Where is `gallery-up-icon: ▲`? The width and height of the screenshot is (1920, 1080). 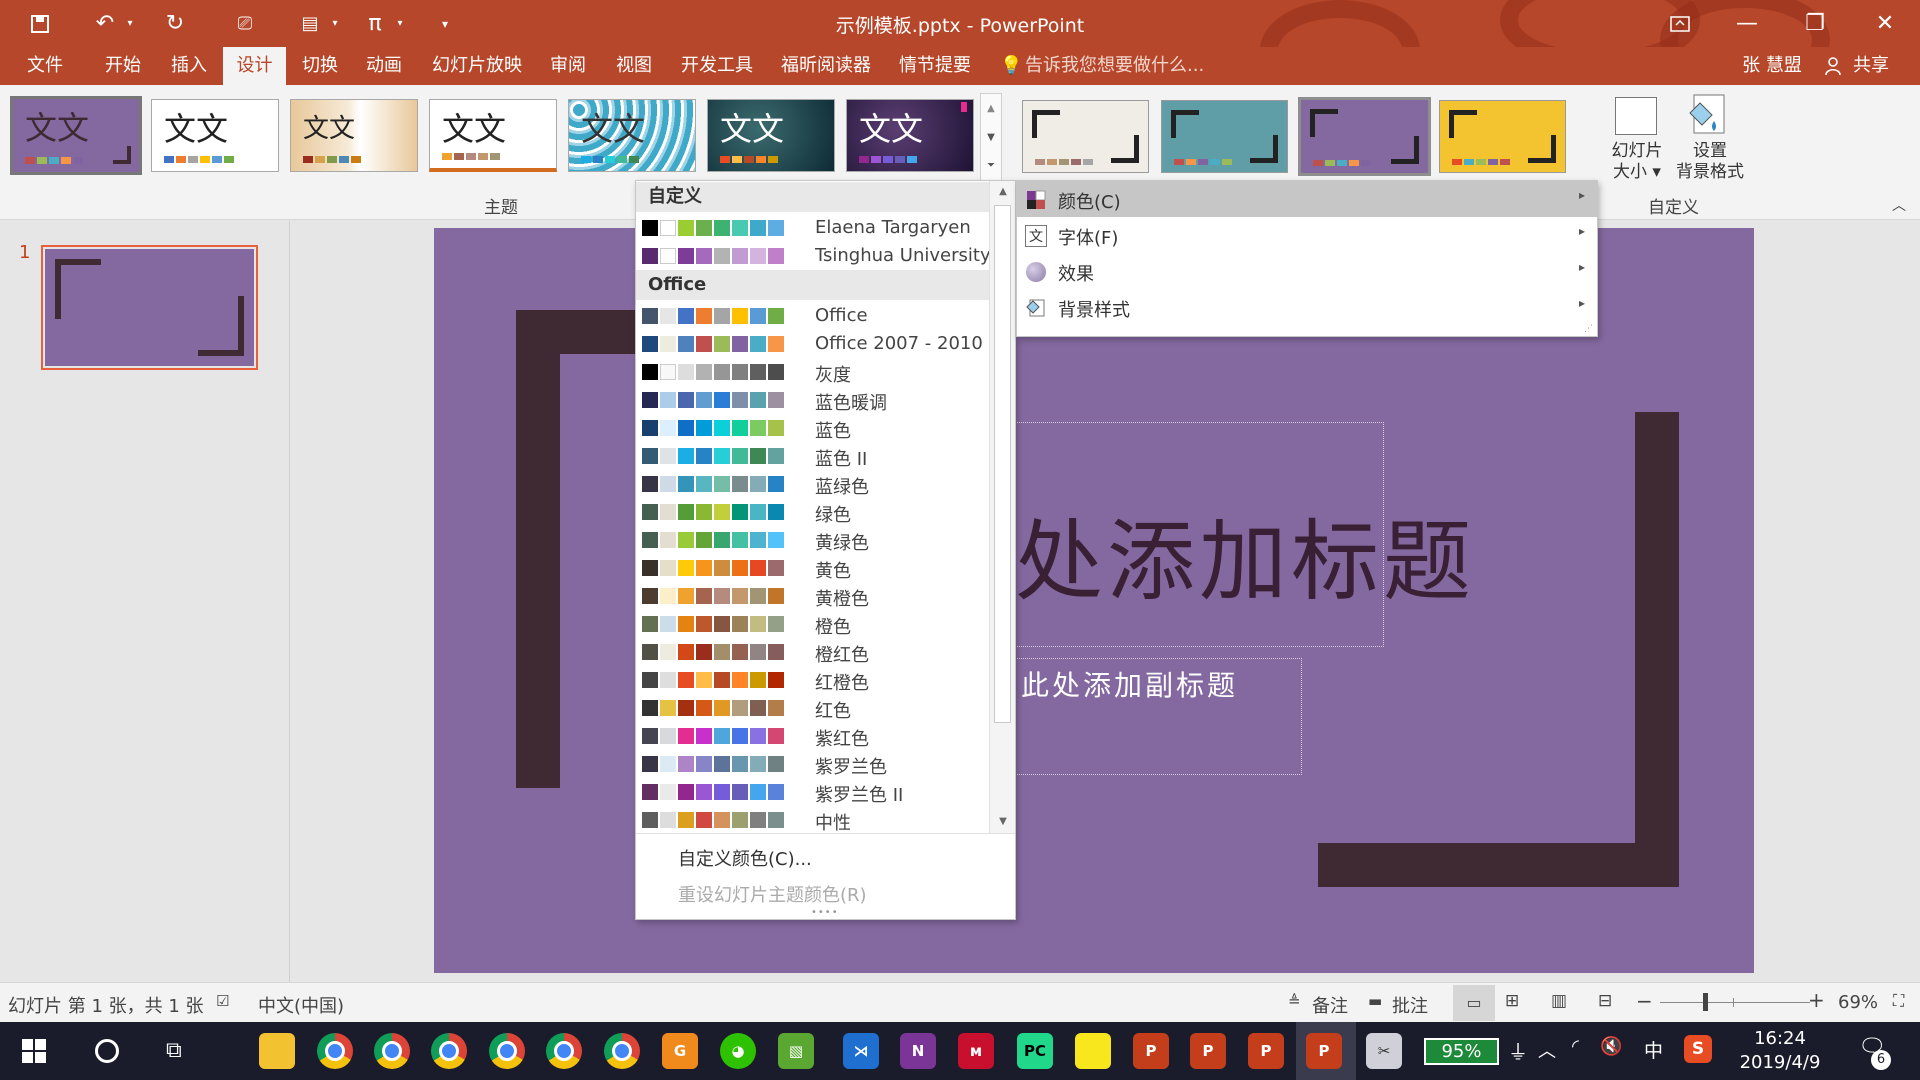 gallery-up-icon: ▲ is located at coordinates (991, 108).